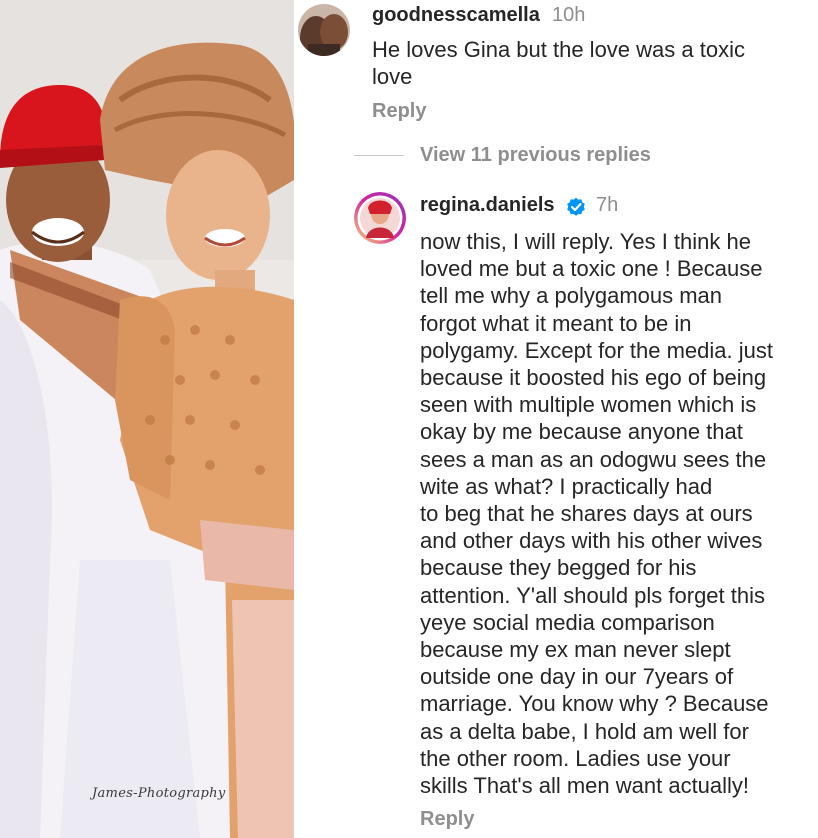 This screenshot has height=838, width=818. I want to click on comment-timestamp: 10h, so click(569, 15).